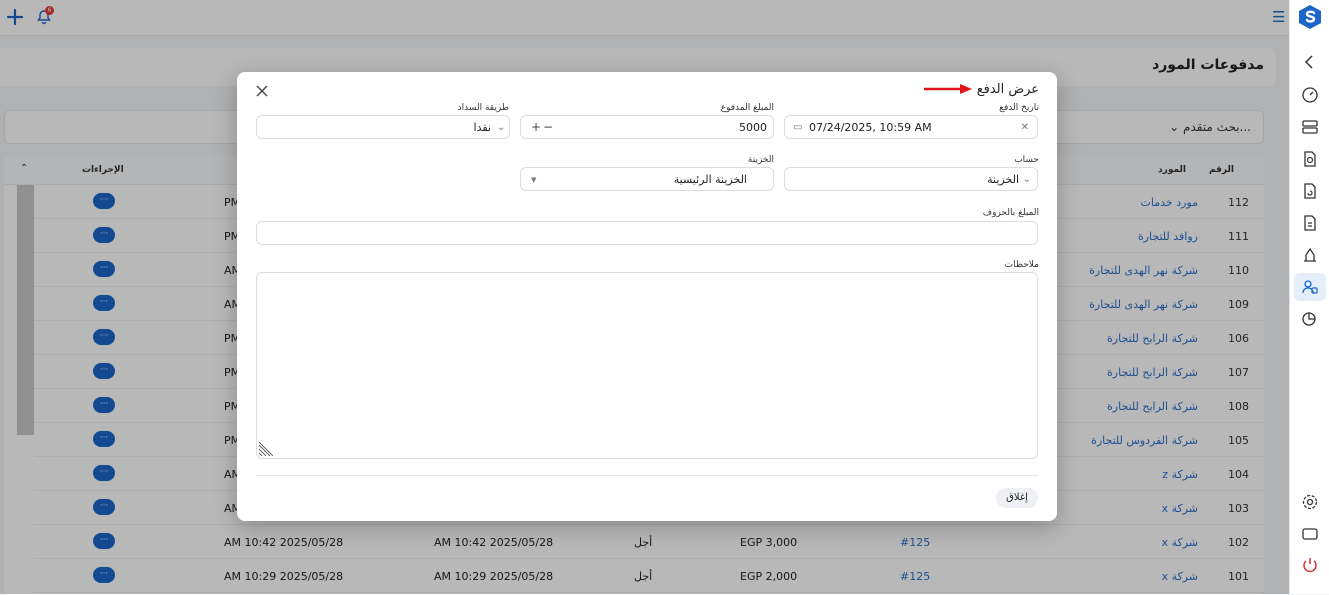  What do you see at coordinates (1310, 62) in the screenshot?
I see `chevron-left-icon` at bounding box center [1310, 62].